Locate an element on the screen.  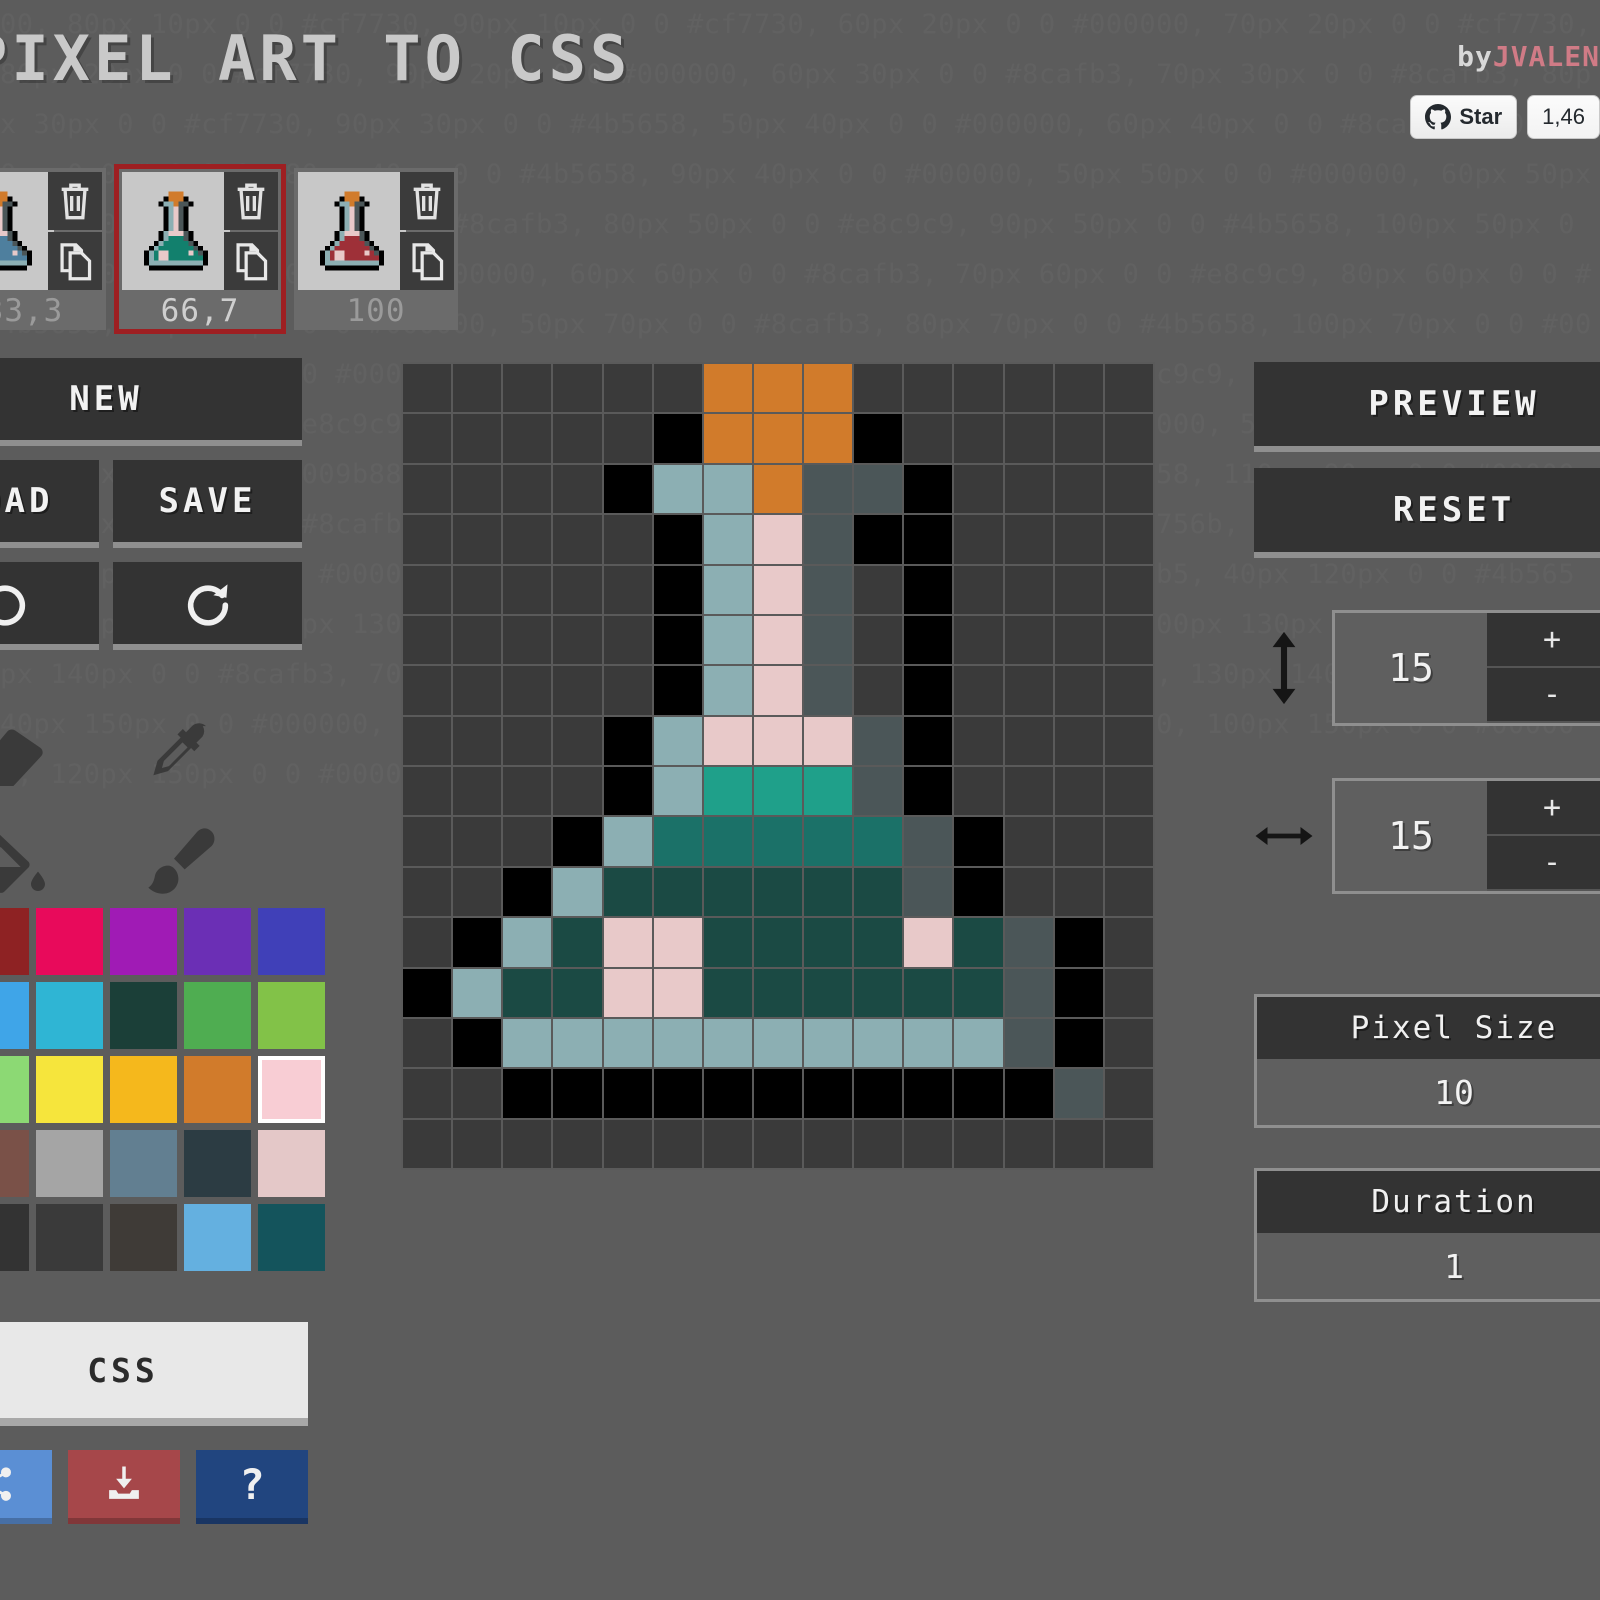
github-star-button: Star is located at coordinates (1464, 117).